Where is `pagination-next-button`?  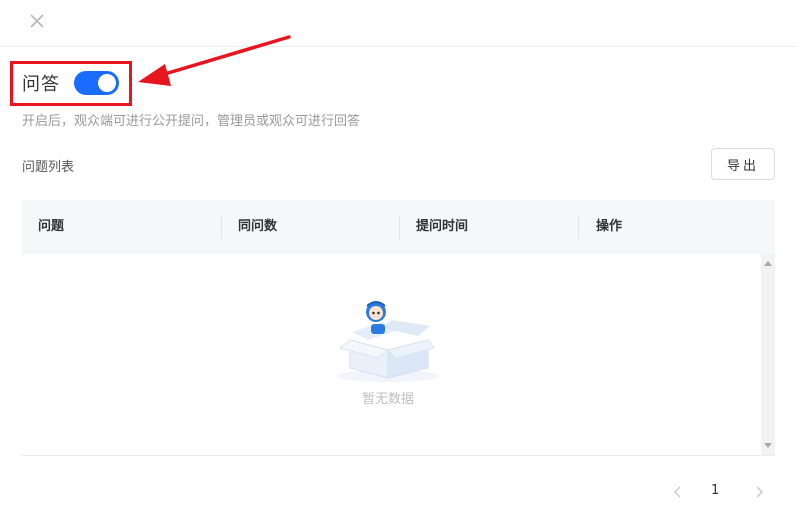 pagination-next-button is located at coordinates (759, 492).